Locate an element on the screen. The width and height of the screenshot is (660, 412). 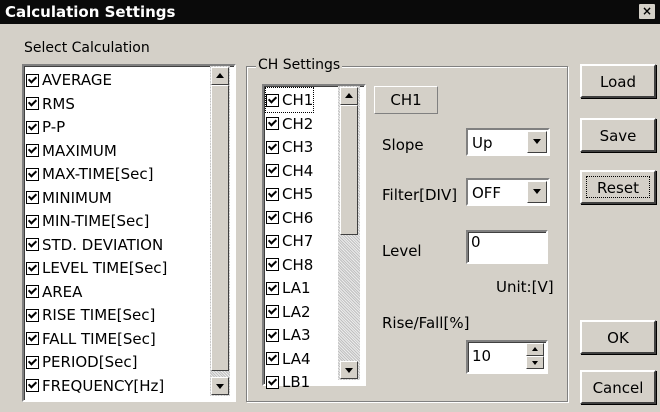
slope-dropdown-button is located at coordinates (537, 142).